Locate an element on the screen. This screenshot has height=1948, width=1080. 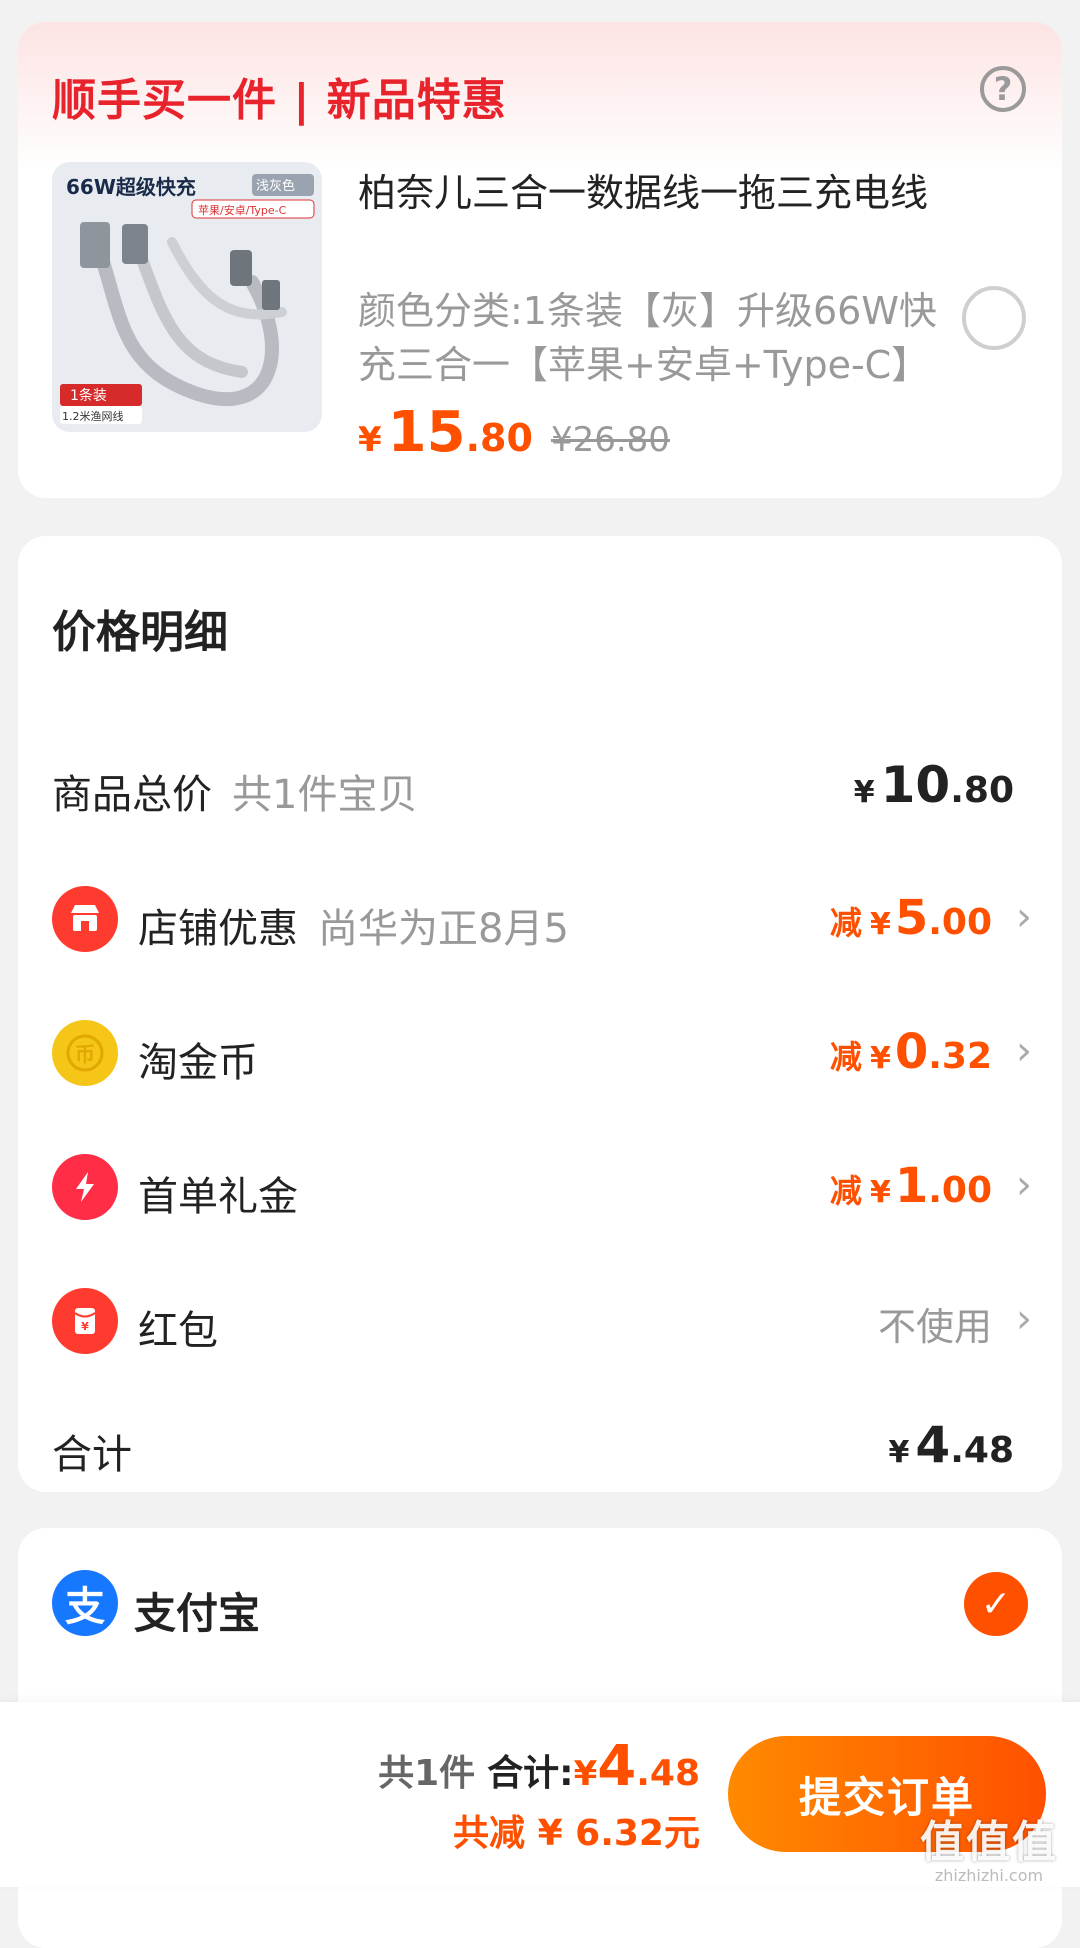
bottom-sum: 共1件 合计: ¥ 4 .48 is located at coordinates (539, 1766).